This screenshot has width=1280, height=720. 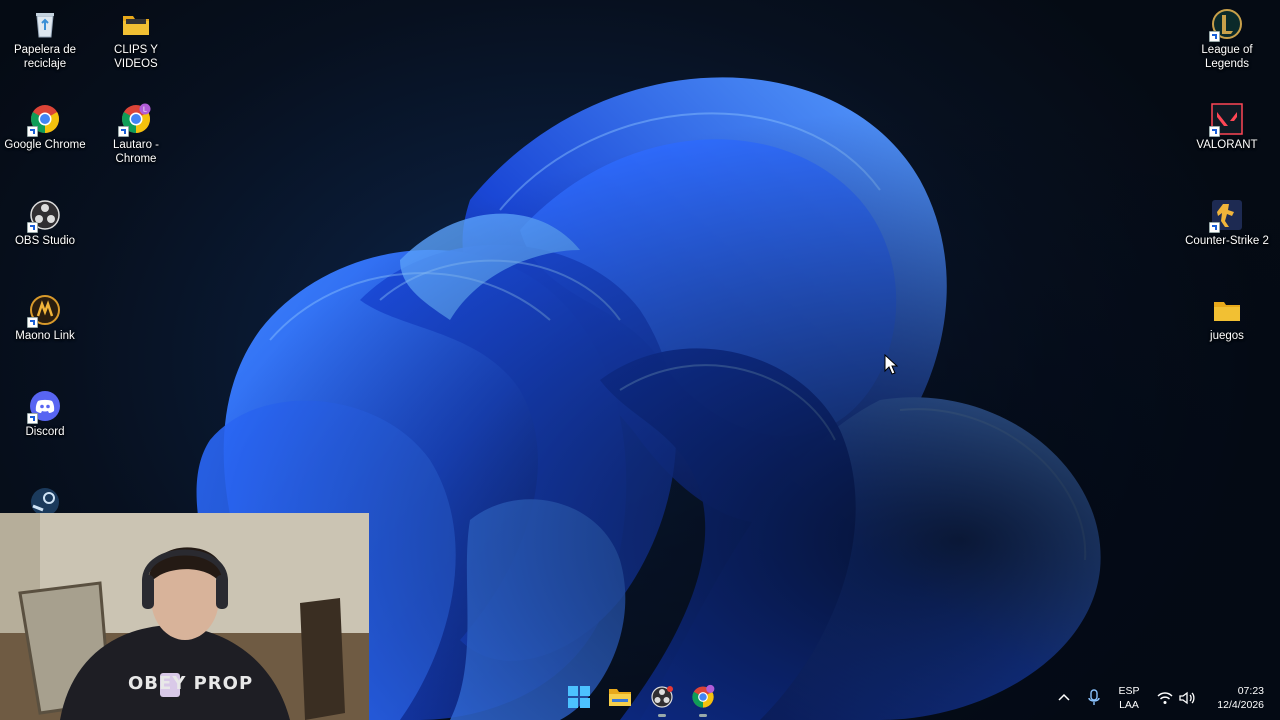 I want to click on chrome-profile-icon: L, so click(x=135, y=120).